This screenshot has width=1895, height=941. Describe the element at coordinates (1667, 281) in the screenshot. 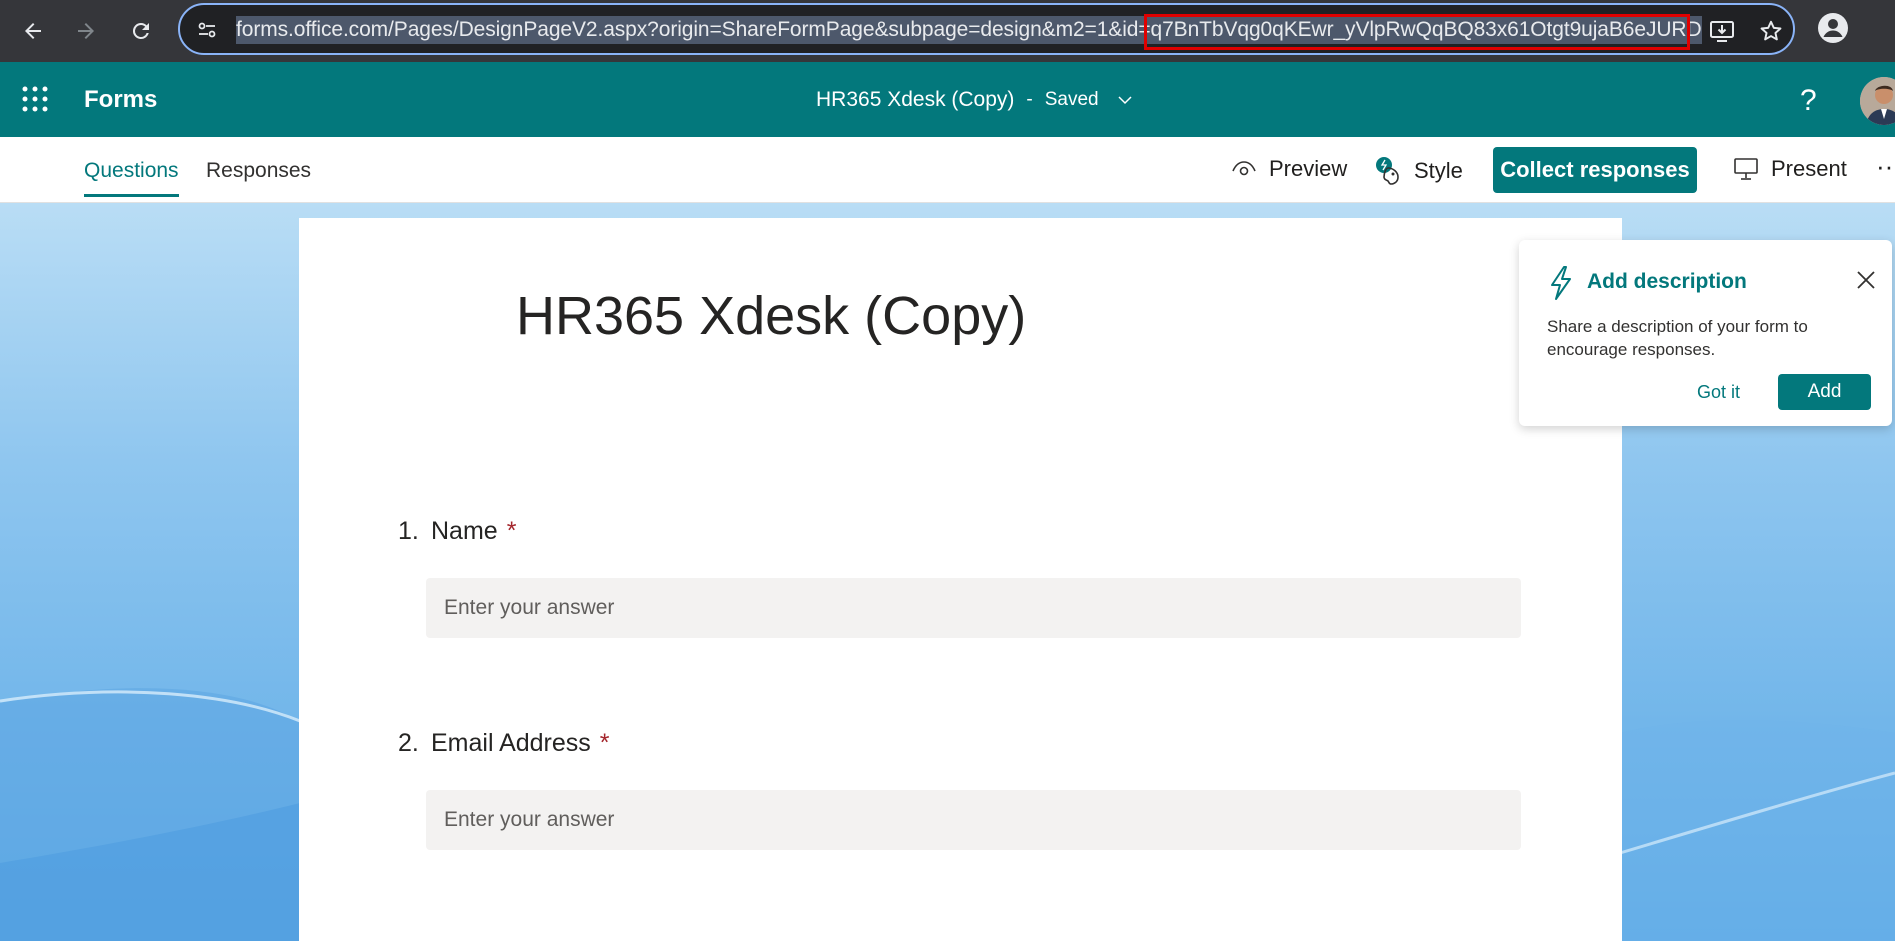

I see `callout-title: Add description` at that location.